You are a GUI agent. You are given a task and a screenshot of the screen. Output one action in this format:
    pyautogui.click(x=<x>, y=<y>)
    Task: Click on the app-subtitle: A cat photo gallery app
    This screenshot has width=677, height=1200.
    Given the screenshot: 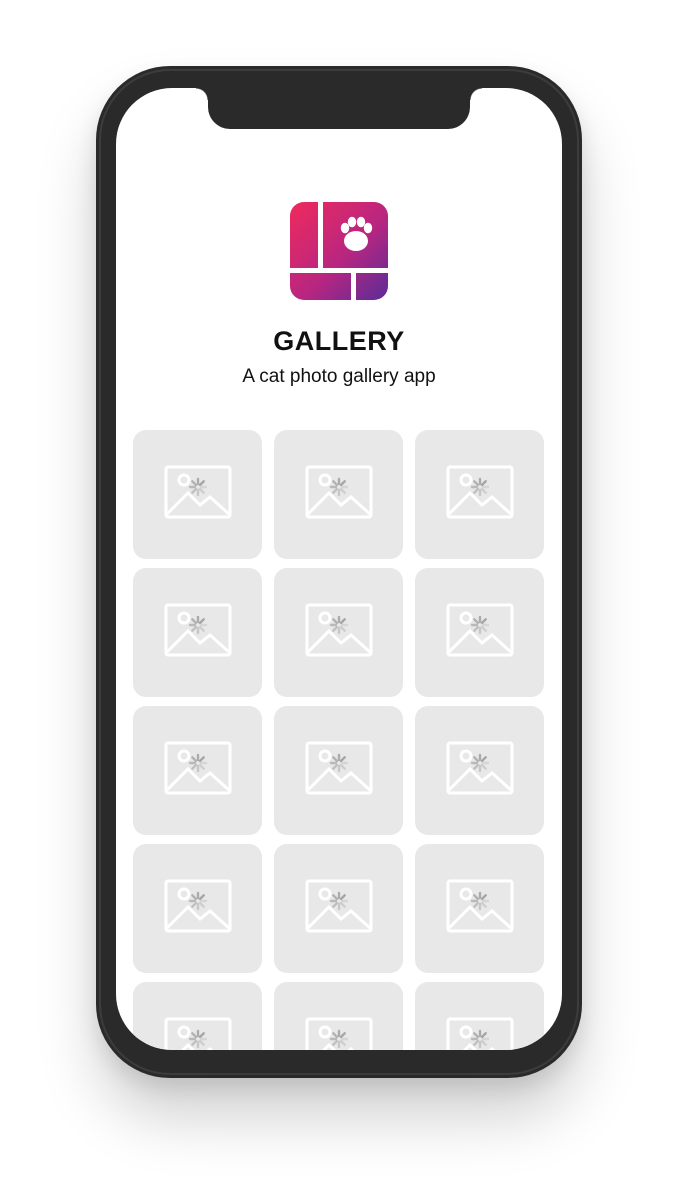 What is the action you would take?
    pyautogui.click(x=339, y=376)
    